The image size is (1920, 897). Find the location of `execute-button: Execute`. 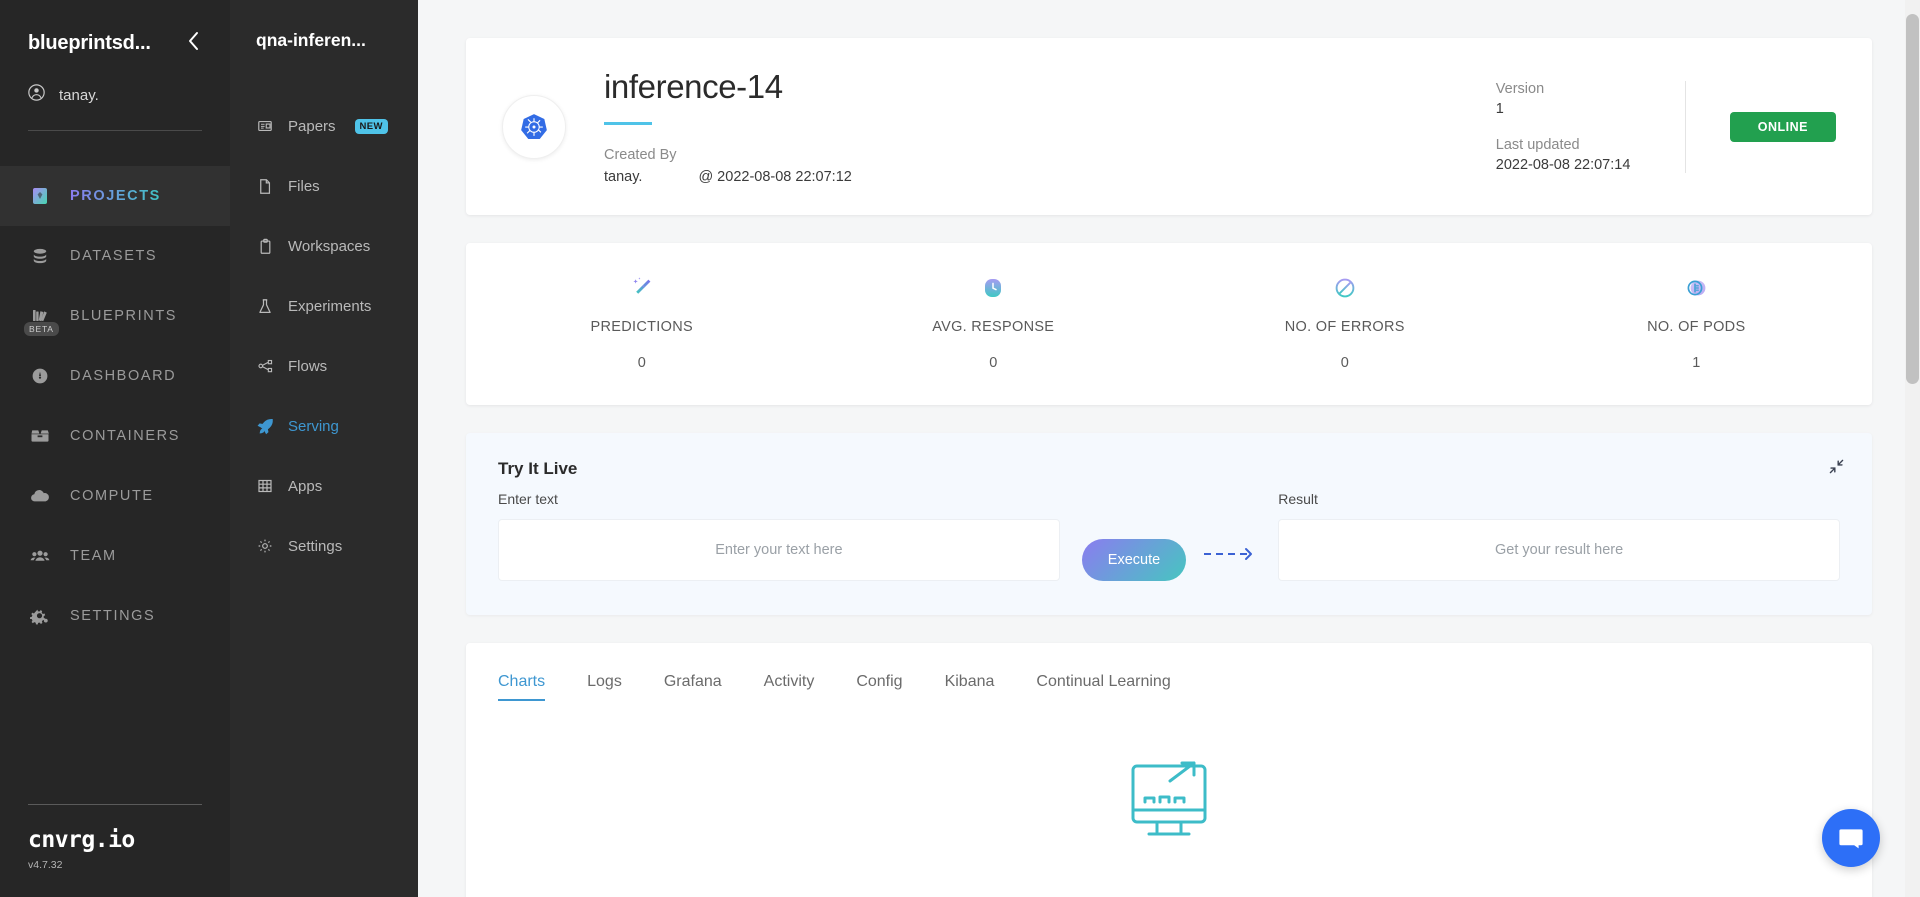

execute-button: Execute is located at coordinates (1134, 560).